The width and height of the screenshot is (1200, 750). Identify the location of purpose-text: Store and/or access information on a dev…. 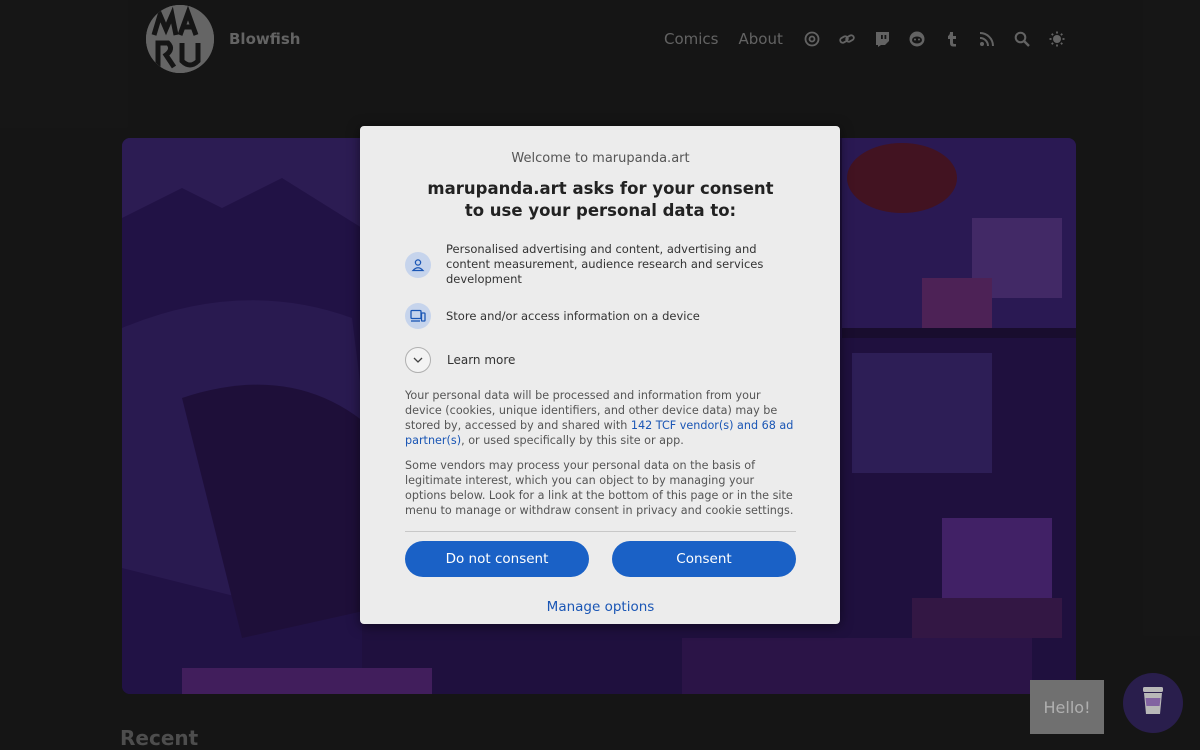
(573, 315).